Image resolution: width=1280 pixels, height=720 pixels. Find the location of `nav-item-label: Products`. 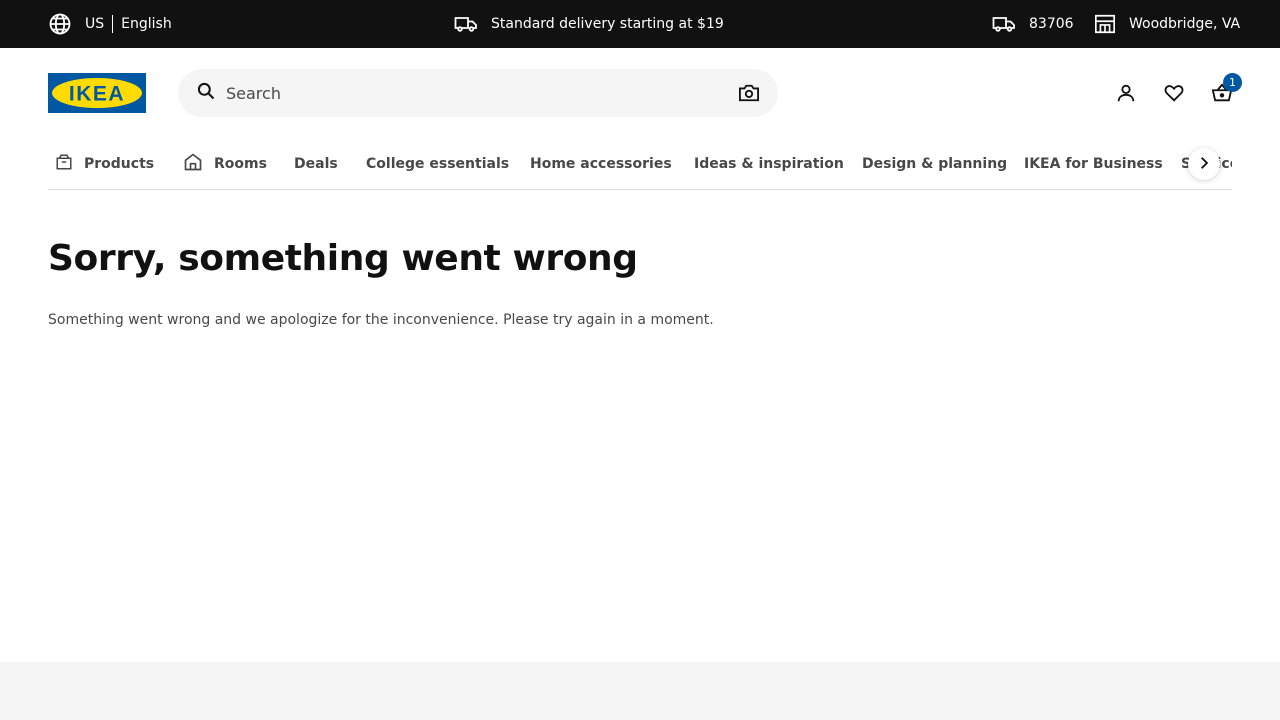

nav-item-label: Products is located at coordinates (119, 164).